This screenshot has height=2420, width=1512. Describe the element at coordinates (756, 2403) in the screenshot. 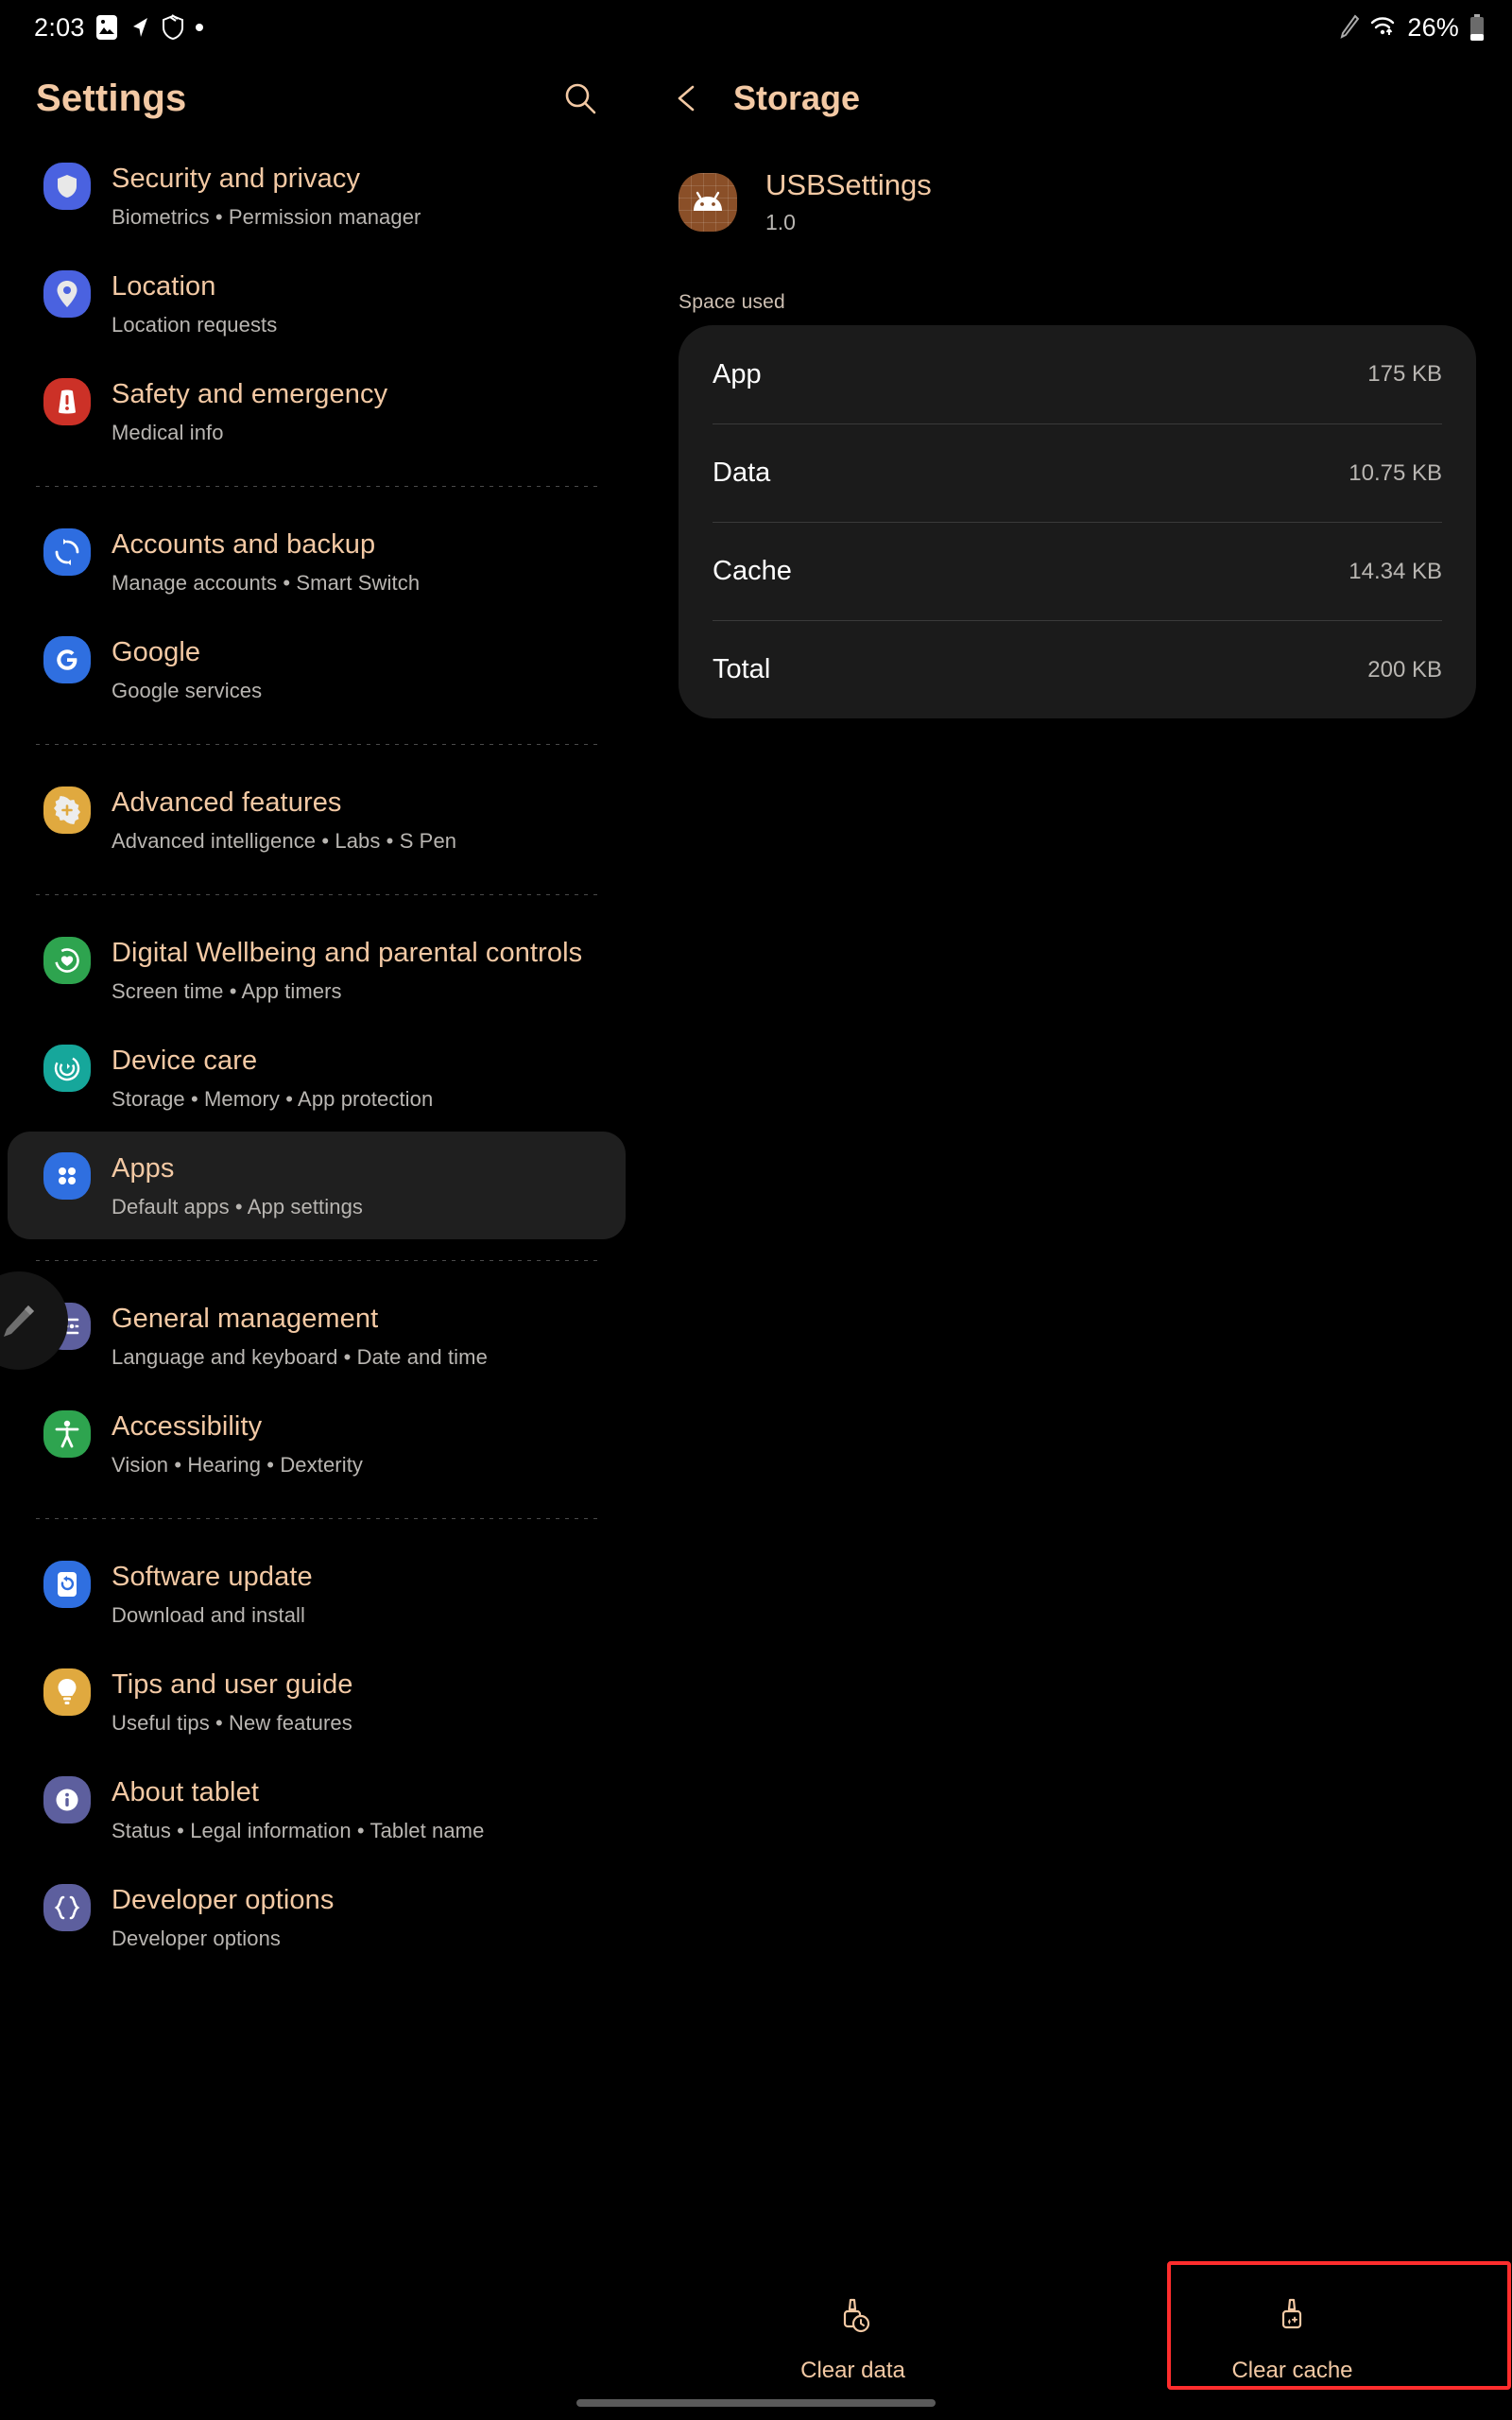

I see `gesture-bar` at that location.